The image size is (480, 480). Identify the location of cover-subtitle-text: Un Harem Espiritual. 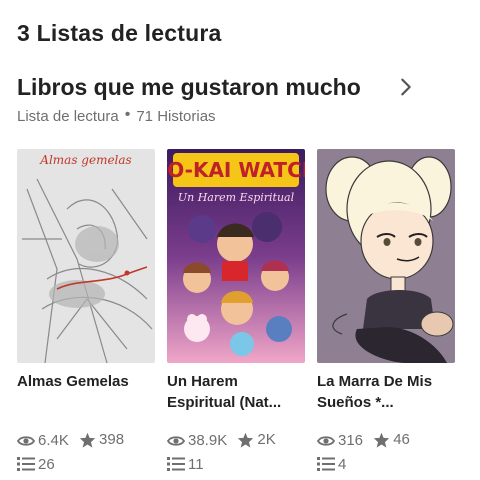
(236, 197).